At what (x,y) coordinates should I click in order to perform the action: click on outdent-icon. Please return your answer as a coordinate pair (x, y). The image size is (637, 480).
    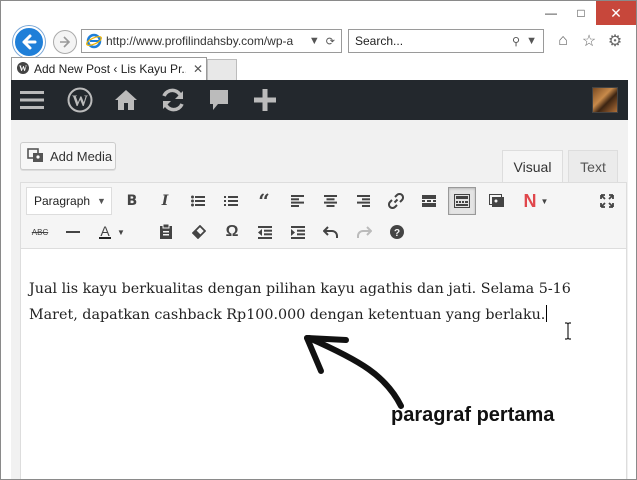
    Looking at the image, I should click on (265, 232).